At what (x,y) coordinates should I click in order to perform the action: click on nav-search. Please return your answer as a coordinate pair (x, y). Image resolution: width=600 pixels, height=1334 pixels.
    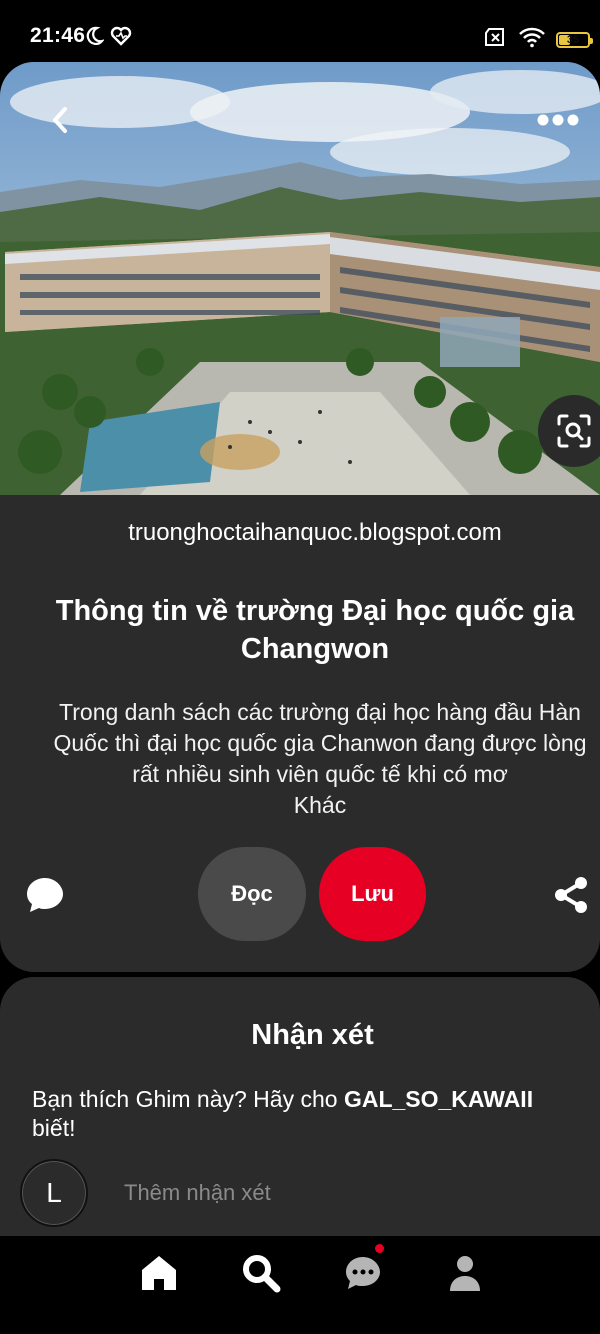
    Looking at the image, I should click on (261, 1273).